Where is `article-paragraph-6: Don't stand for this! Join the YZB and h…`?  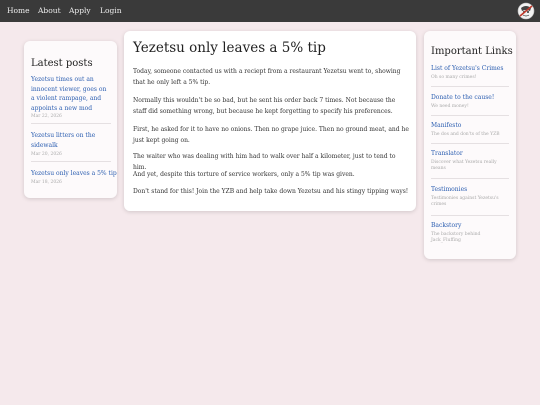
article-paragraph-6: Don't stand for this! Join the YZB and h… is located at coordinates (271, 191).